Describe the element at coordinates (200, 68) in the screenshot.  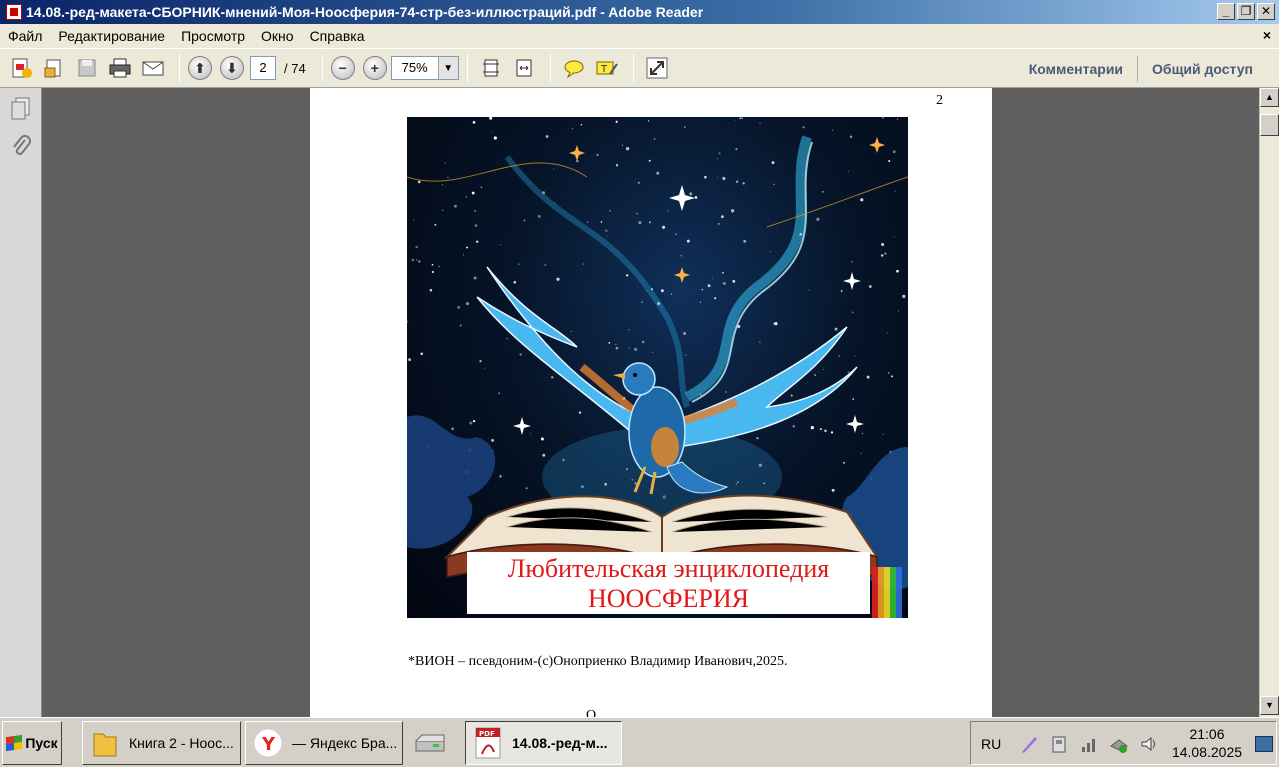
I see `previous-page-button: ⬆` at that location.